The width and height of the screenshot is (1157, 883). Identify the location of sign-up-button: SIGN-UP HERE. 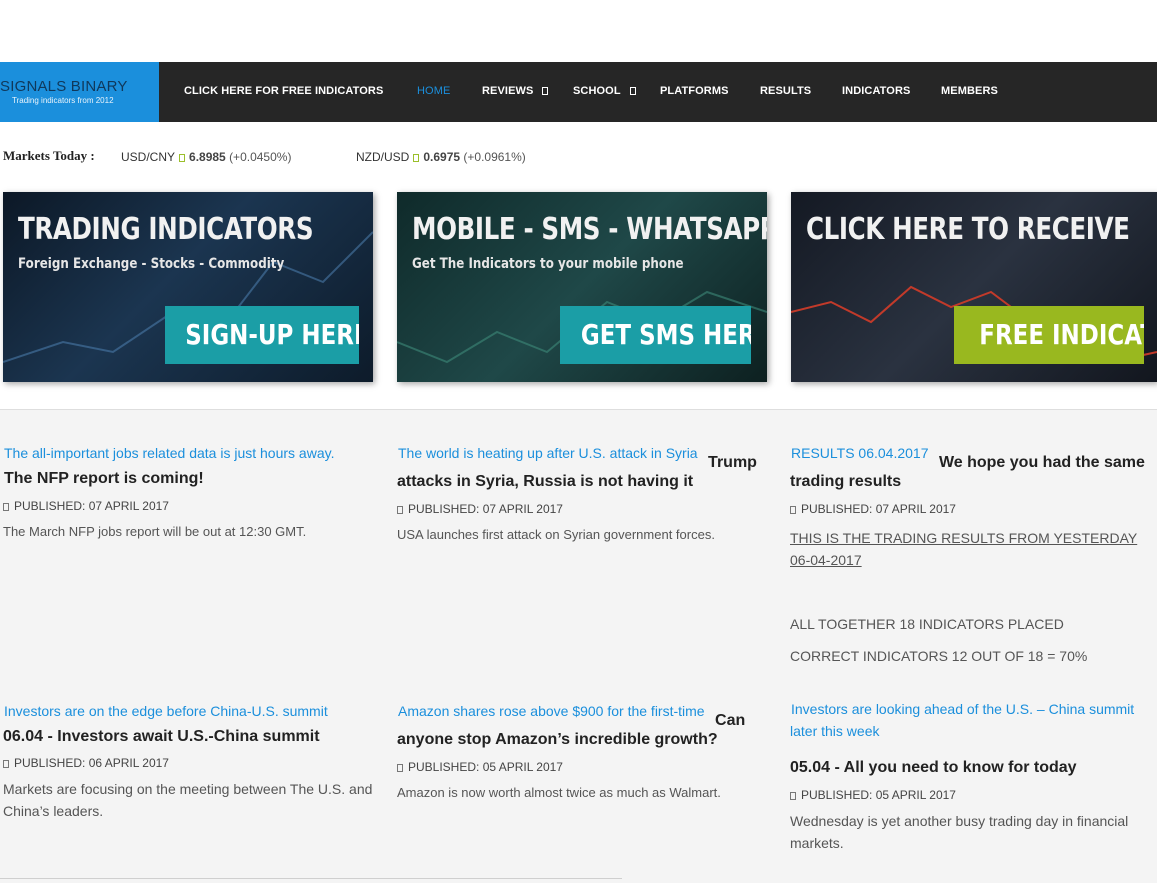
(262, 335).